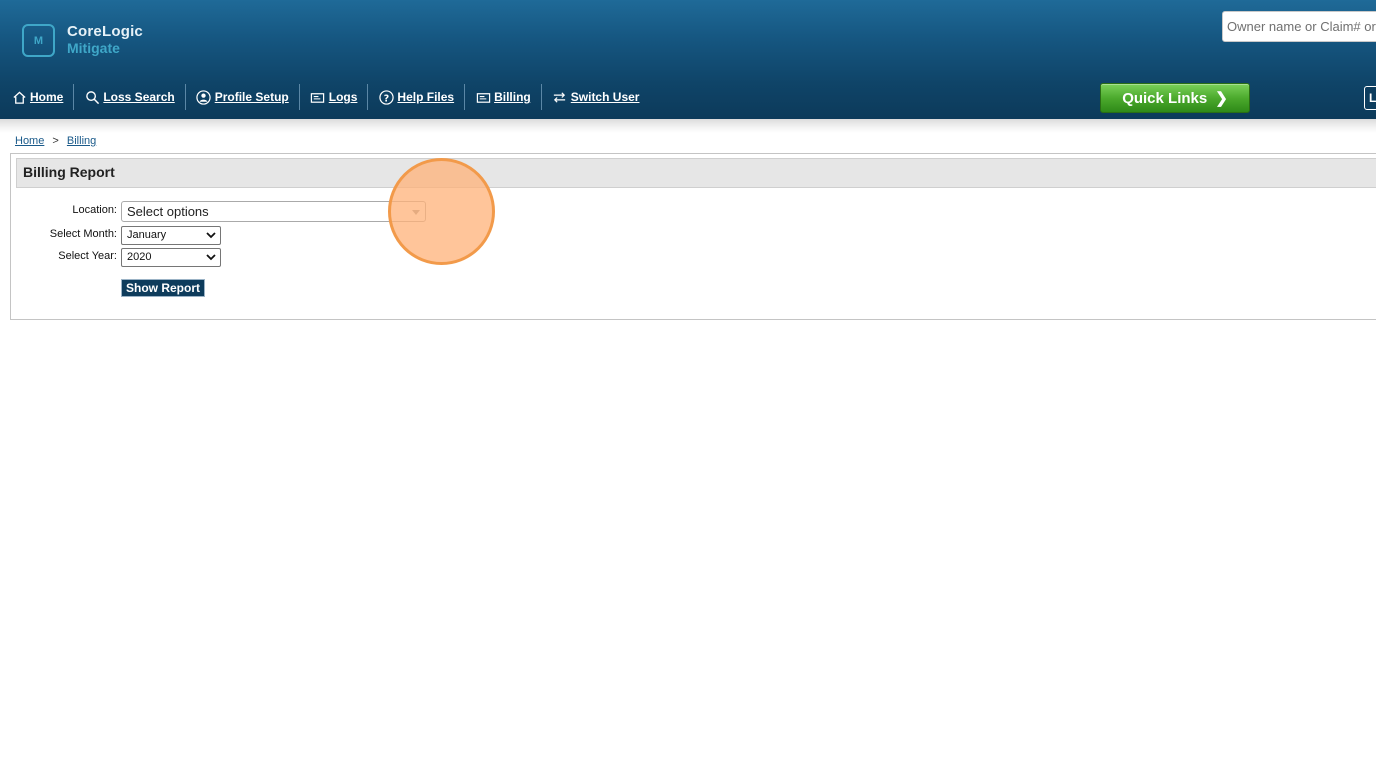 This screenshot has height=769, width=1376. Describe the element at coordinates (318, 97) in the screenshot. I see `logs-icon` at that location.